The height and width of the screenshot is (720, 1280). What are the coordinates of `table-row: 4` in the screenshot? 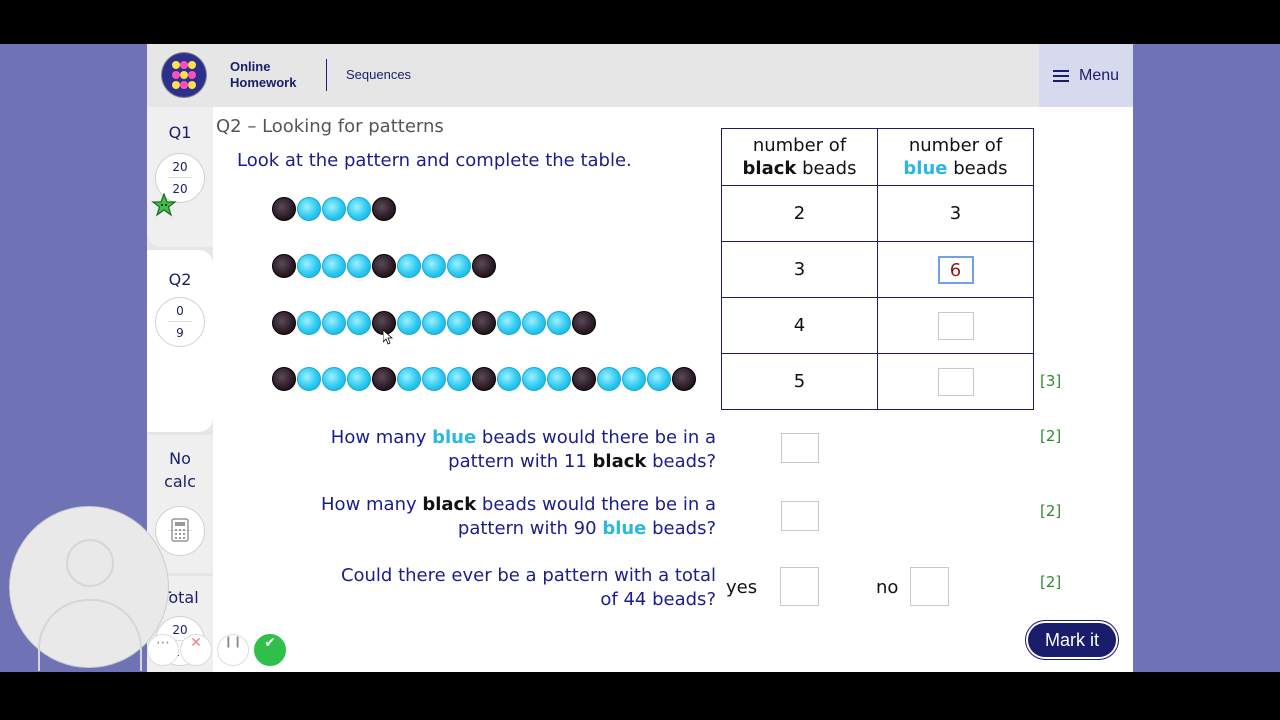 It's located at (877, 325).